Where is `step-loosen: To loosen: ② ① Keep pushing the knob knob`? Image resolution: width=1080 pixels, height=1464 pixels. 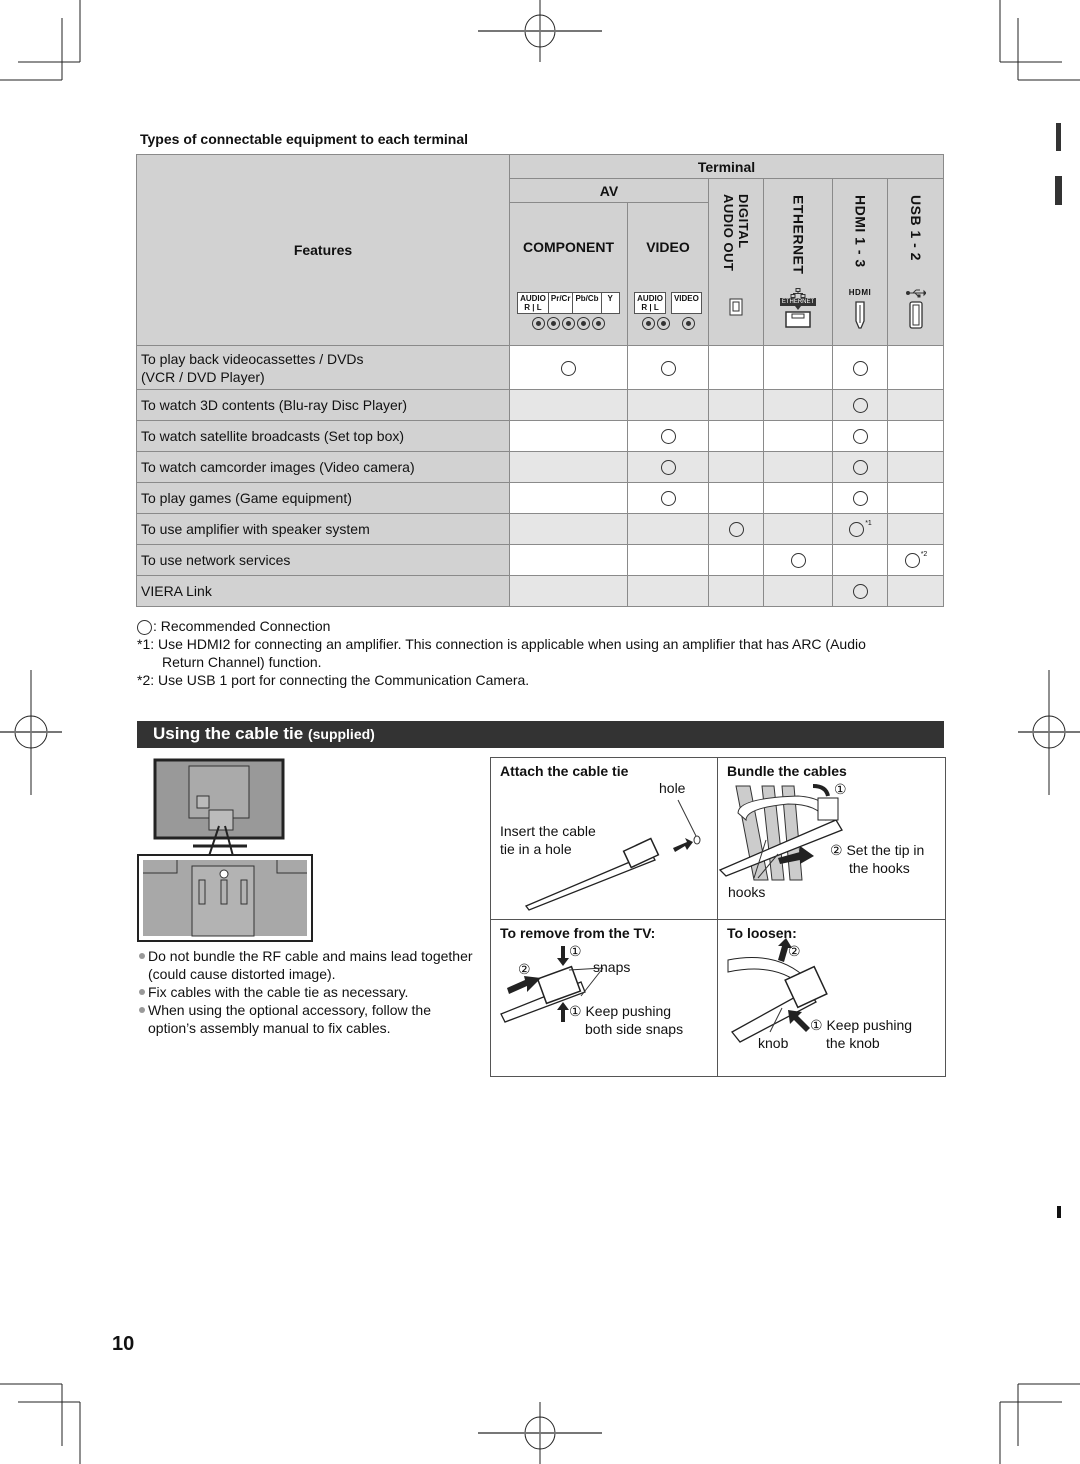
step-loosen: To loosen: ② ① Keep pushing the knob knob is located at coordinates (831, 999).